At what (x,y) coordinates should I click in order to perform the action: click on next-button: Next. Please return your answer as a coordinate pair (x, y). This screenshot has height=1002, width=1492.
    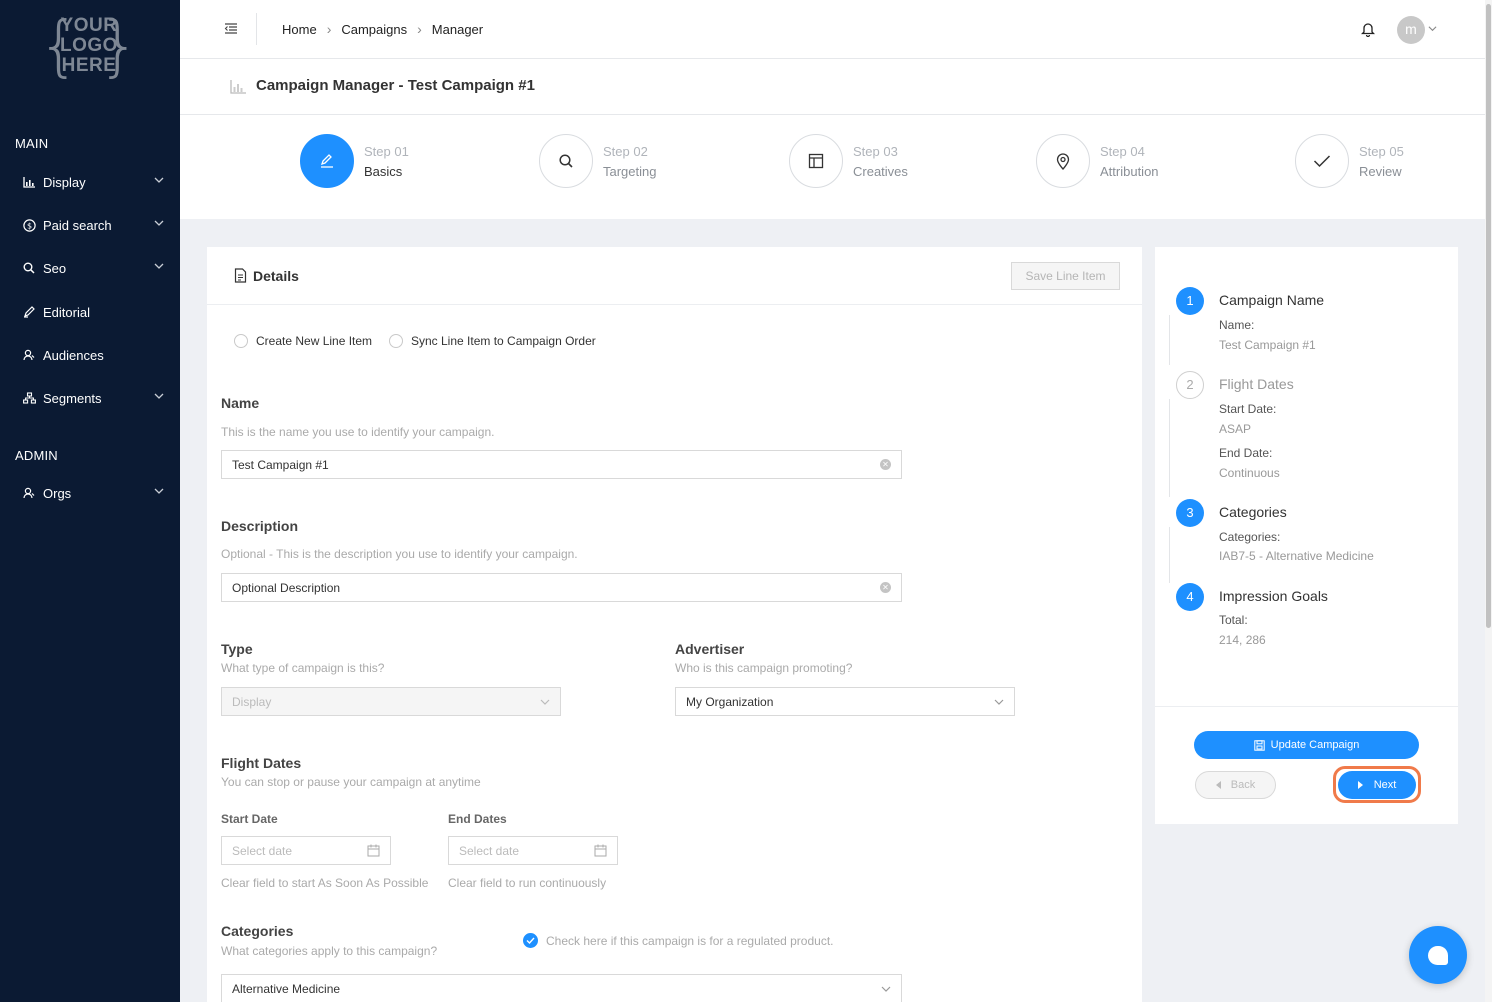
    Looking at the image, I should click on (1377, 785).